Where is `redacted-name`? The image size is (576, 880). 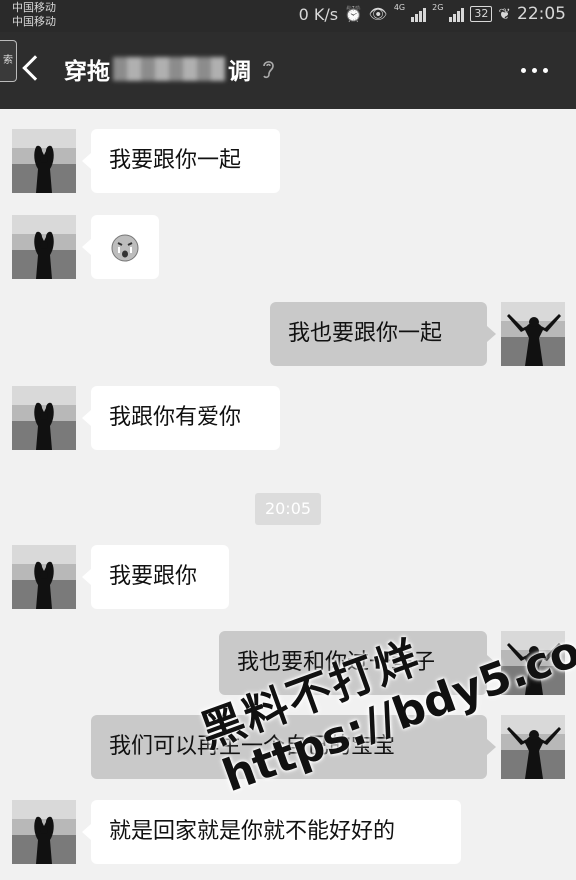
redacted-name is located at coordinates (169, 69).